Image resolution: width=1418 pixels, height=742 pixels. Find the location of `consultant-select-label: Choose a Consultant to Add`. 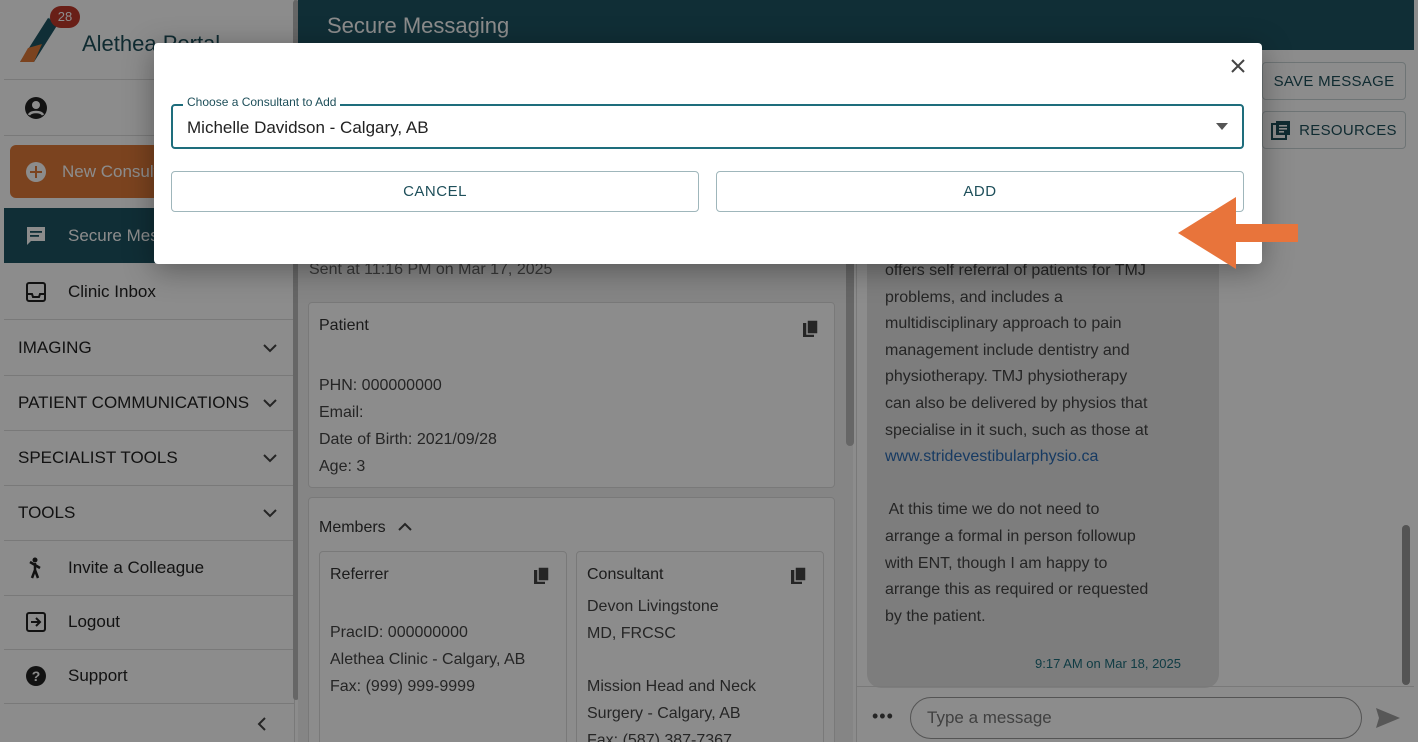

consultant-select-label: Choose a Consultant to Add is located at coordinates (262, 102).